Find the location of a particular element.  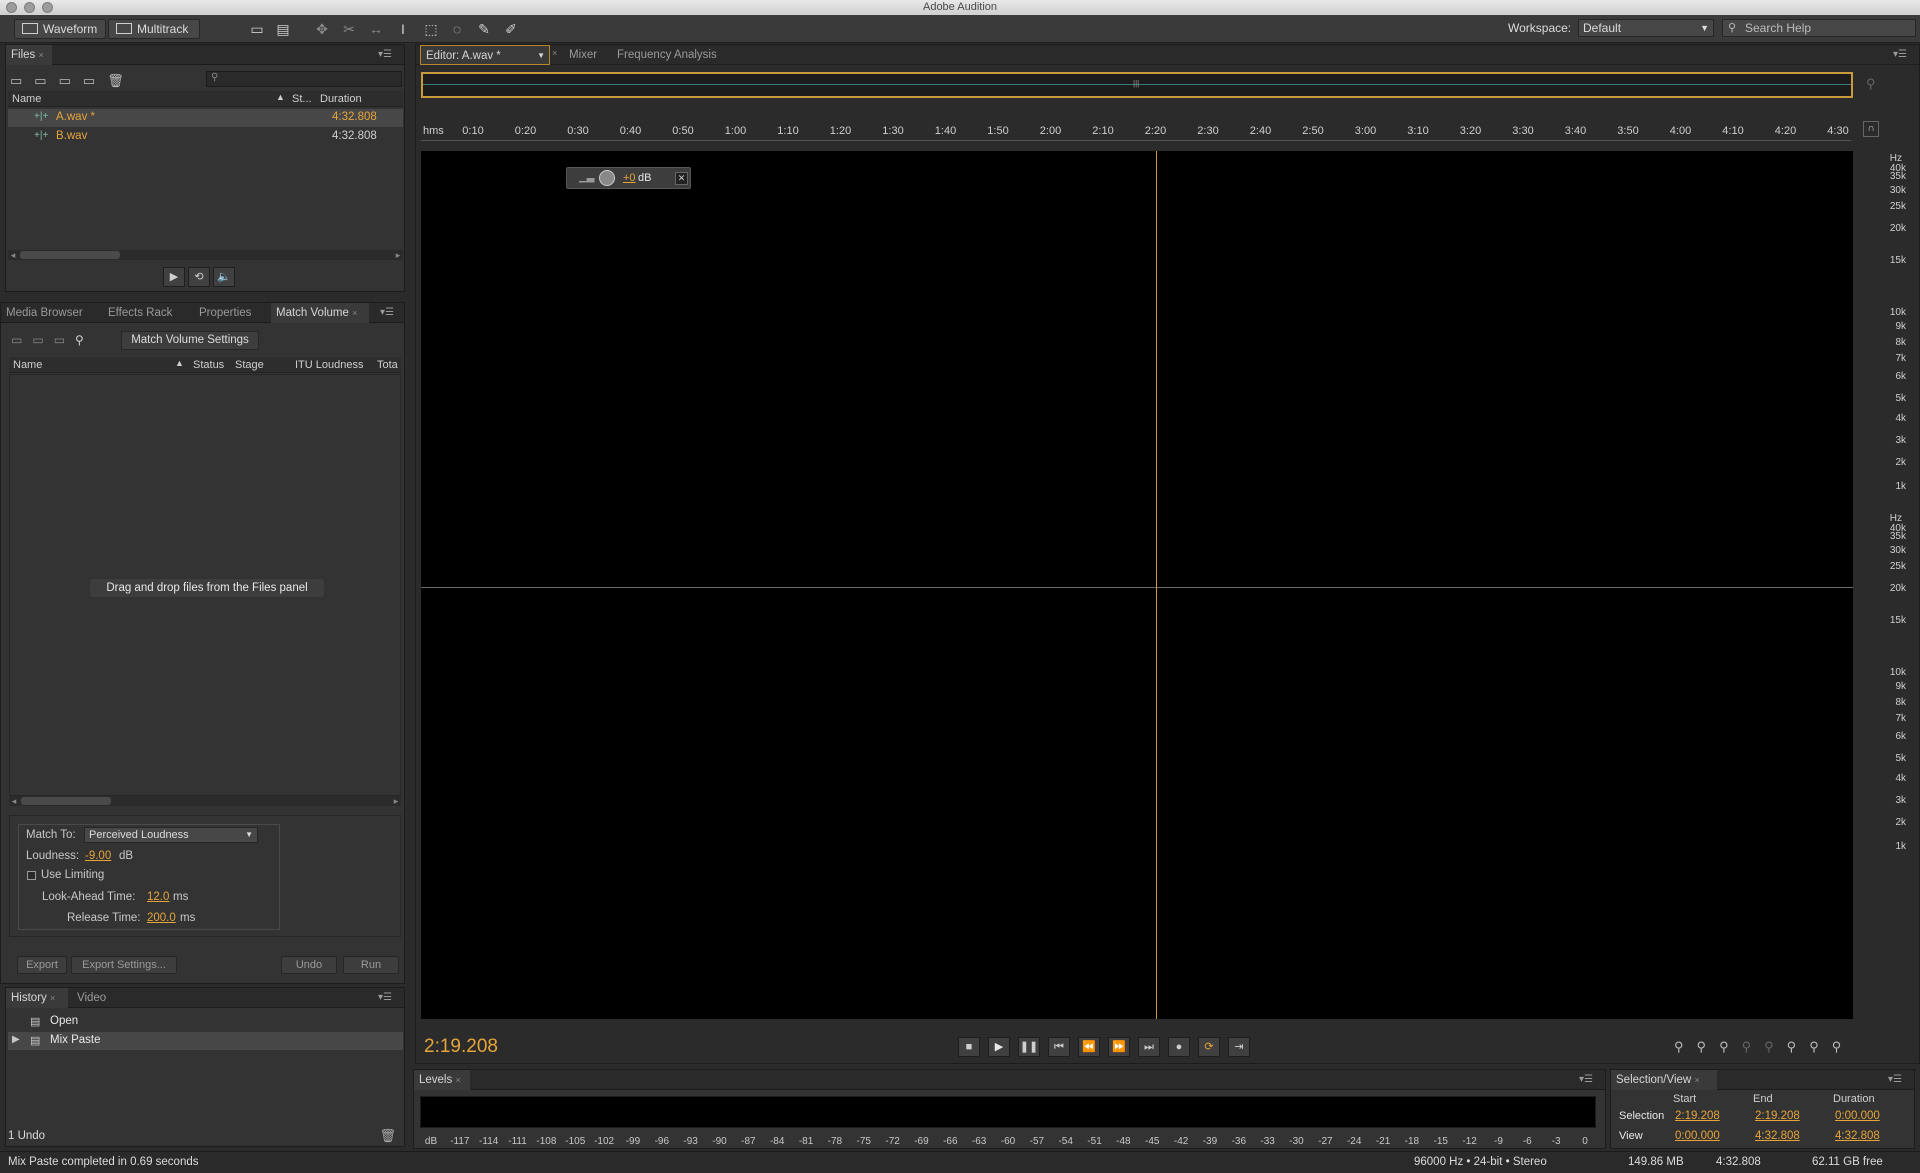

zoom-out-time-icon: ⚲ is located at coordinates (1753, 1046).